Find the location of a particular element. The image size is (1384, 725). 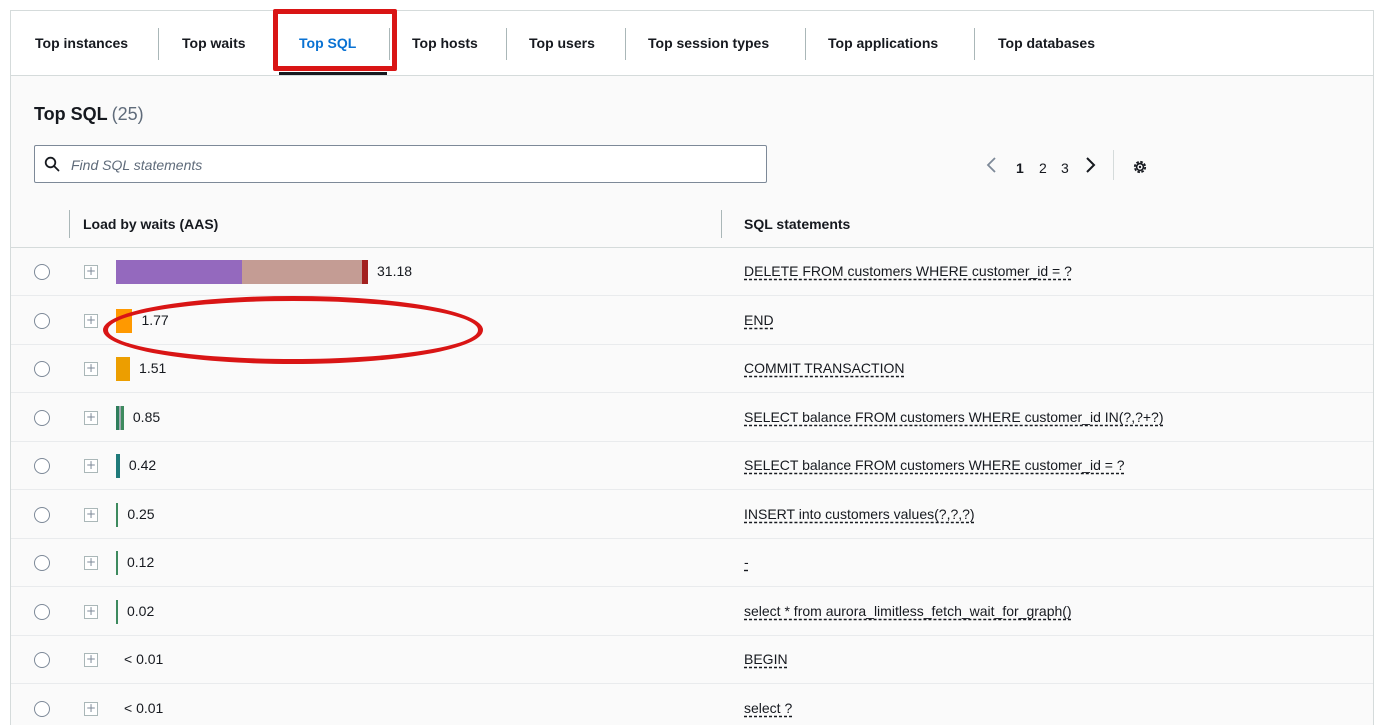

load-value: 0.12 is located at coordinates (141, 562).